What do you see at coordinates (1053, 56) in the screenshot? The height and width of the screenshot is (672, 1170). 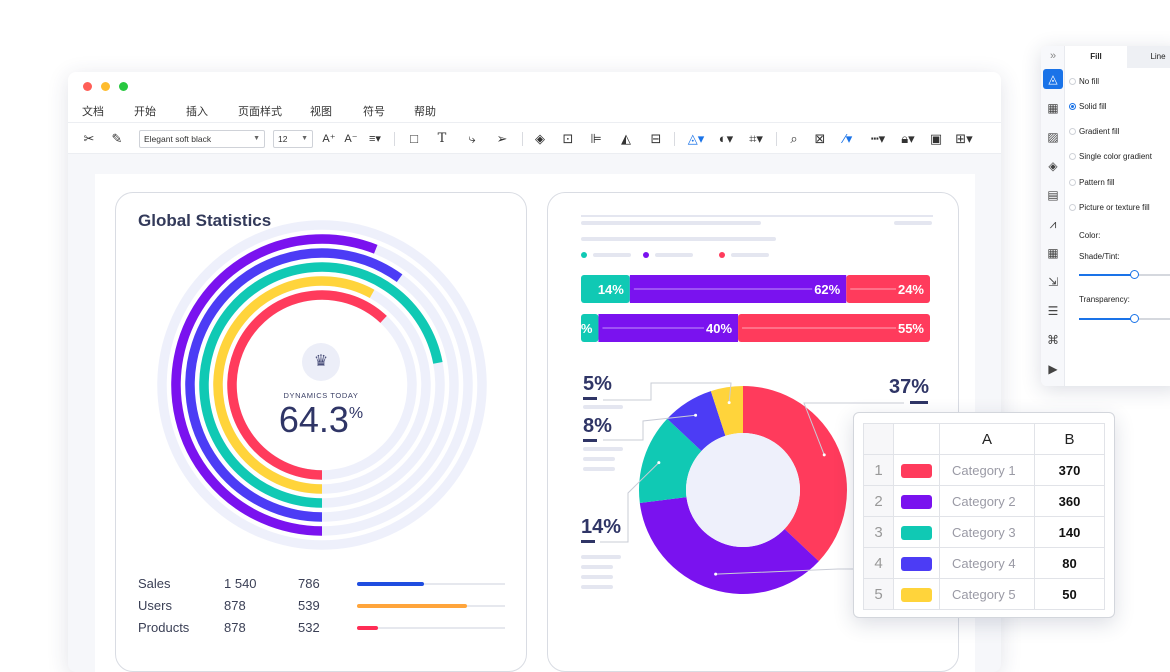 I see `collapse-panel-icon: »` at bounding box center [1053, 56].